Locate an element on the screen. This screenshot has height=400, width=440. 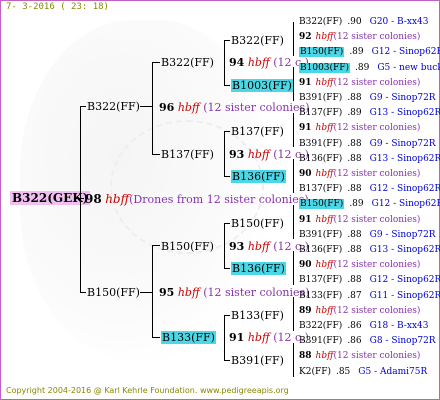
gen3-node: B137(FF) is located at coordinates (257, 131).